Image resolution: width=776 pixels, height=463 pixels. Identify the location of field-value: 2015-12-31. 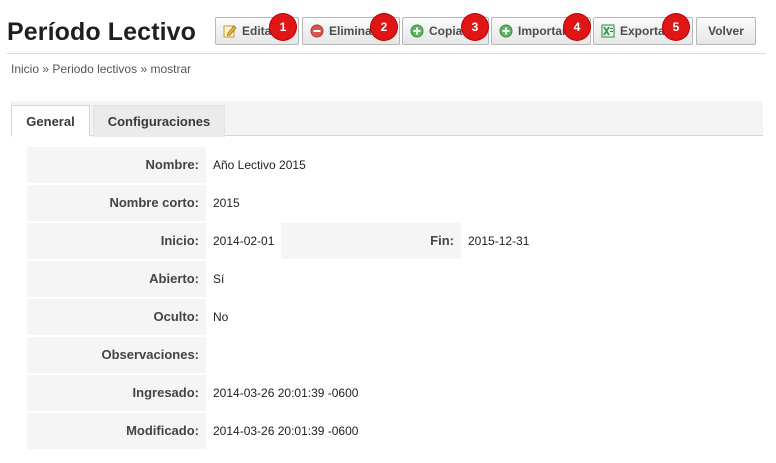
(499, 241).